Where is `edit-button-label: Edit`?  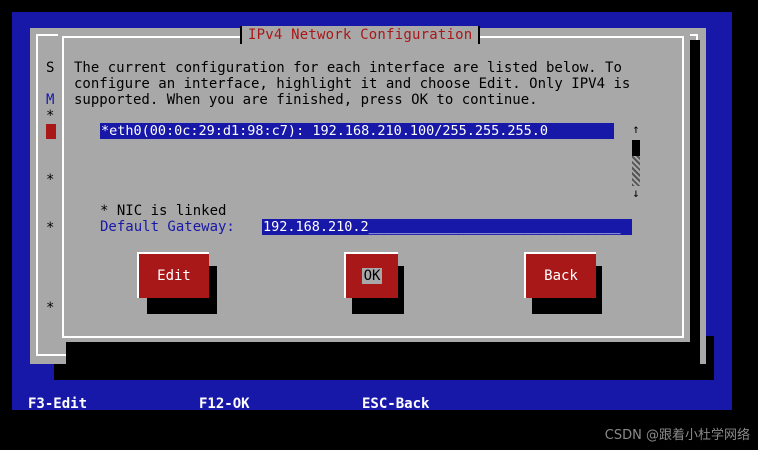 edit-button-label: Edit is located at coordinates (174, 276).